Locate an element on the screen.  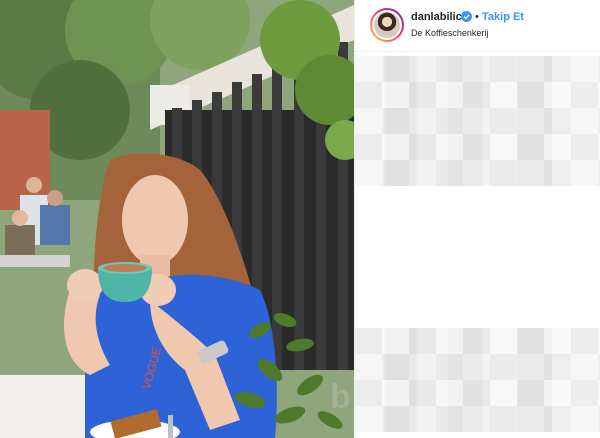
username-link: danlabilic is located at coordinates (436, 17).